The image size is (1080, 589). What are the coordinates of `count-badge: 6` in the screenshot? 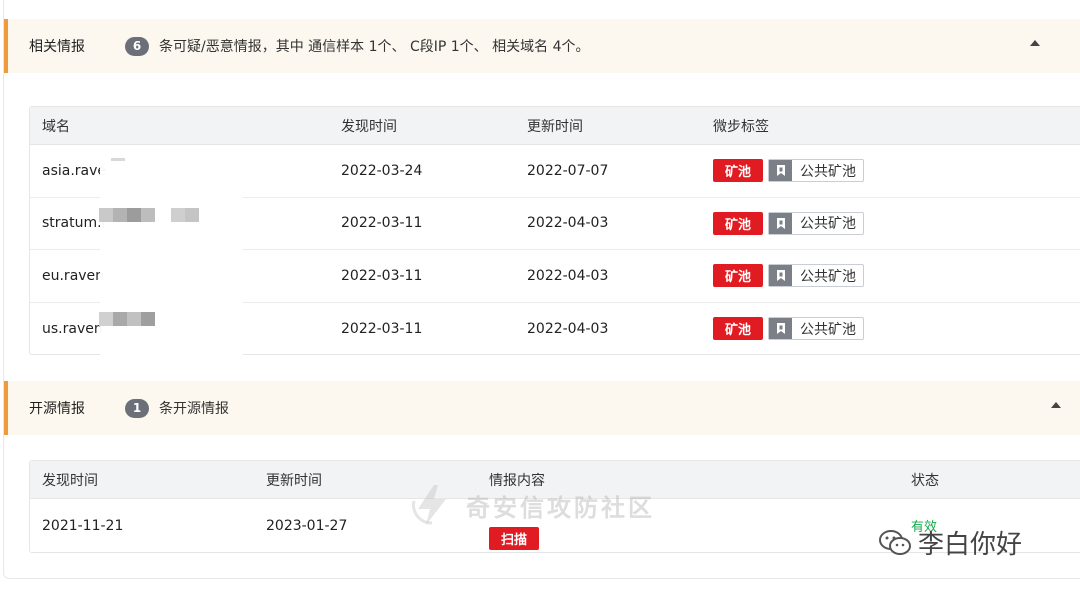 It's located at (137, 46).